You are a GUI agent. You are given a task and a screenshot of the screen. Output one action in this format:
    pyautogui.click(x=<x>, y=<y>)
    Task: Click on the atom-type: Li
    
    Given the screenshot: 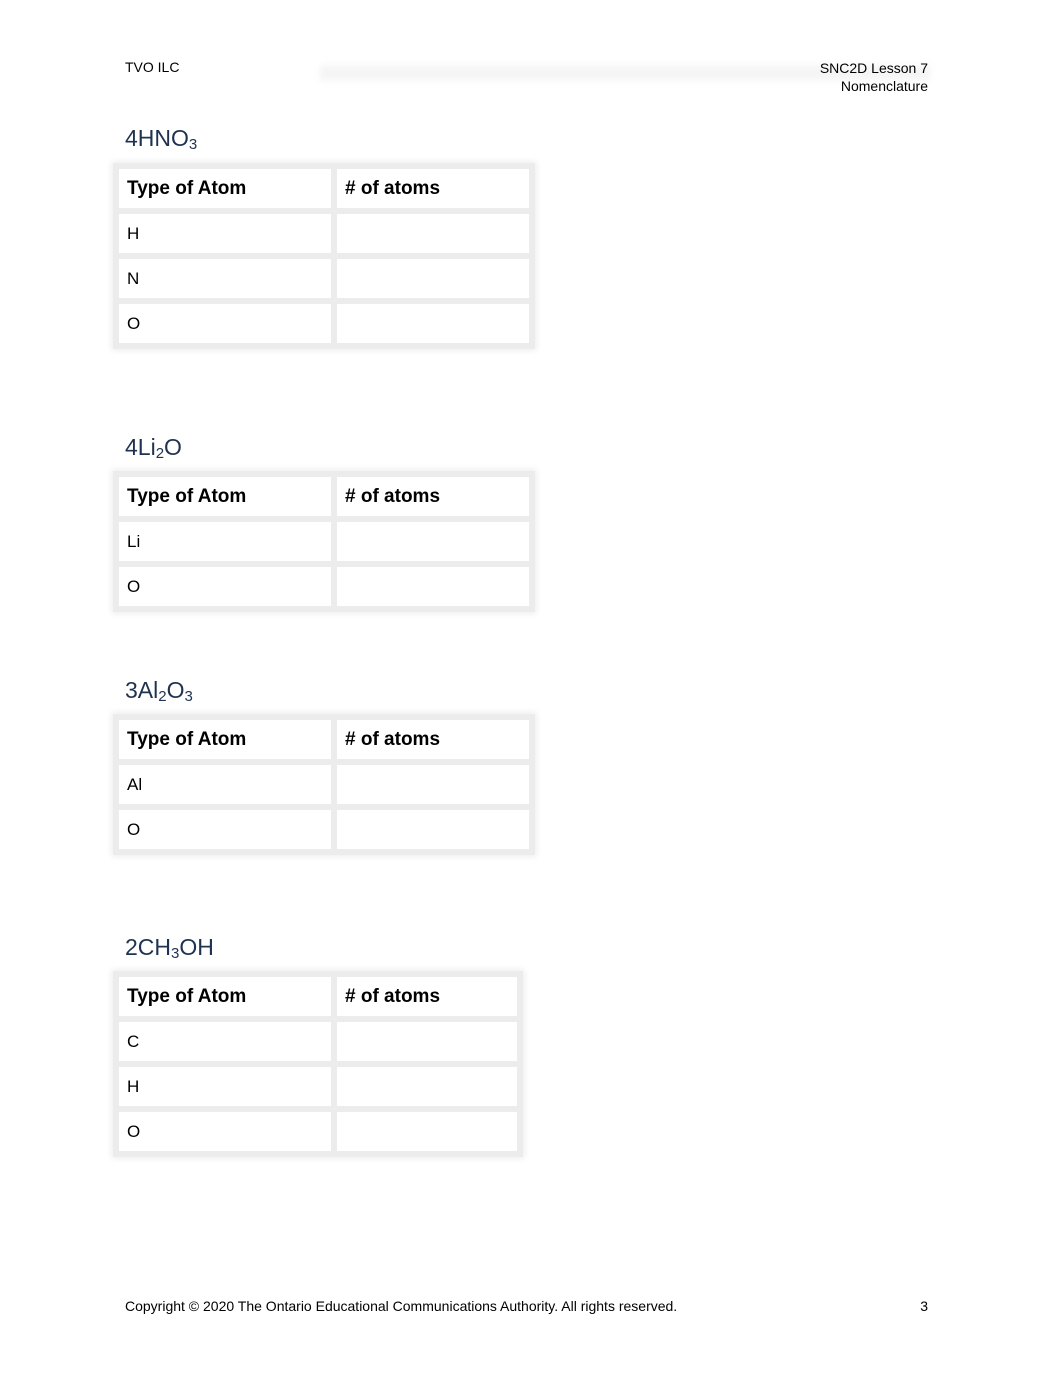 What is the action you would take?
    pyautogui.click(x=225, y=541)
    